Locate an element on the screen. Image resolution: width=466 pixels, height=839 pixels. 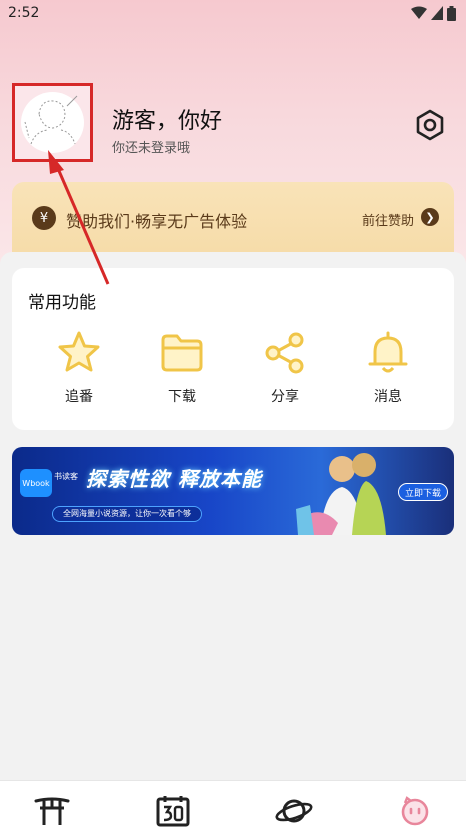
chevron-right-icon: ❯ is located at coordinates (430, 217).